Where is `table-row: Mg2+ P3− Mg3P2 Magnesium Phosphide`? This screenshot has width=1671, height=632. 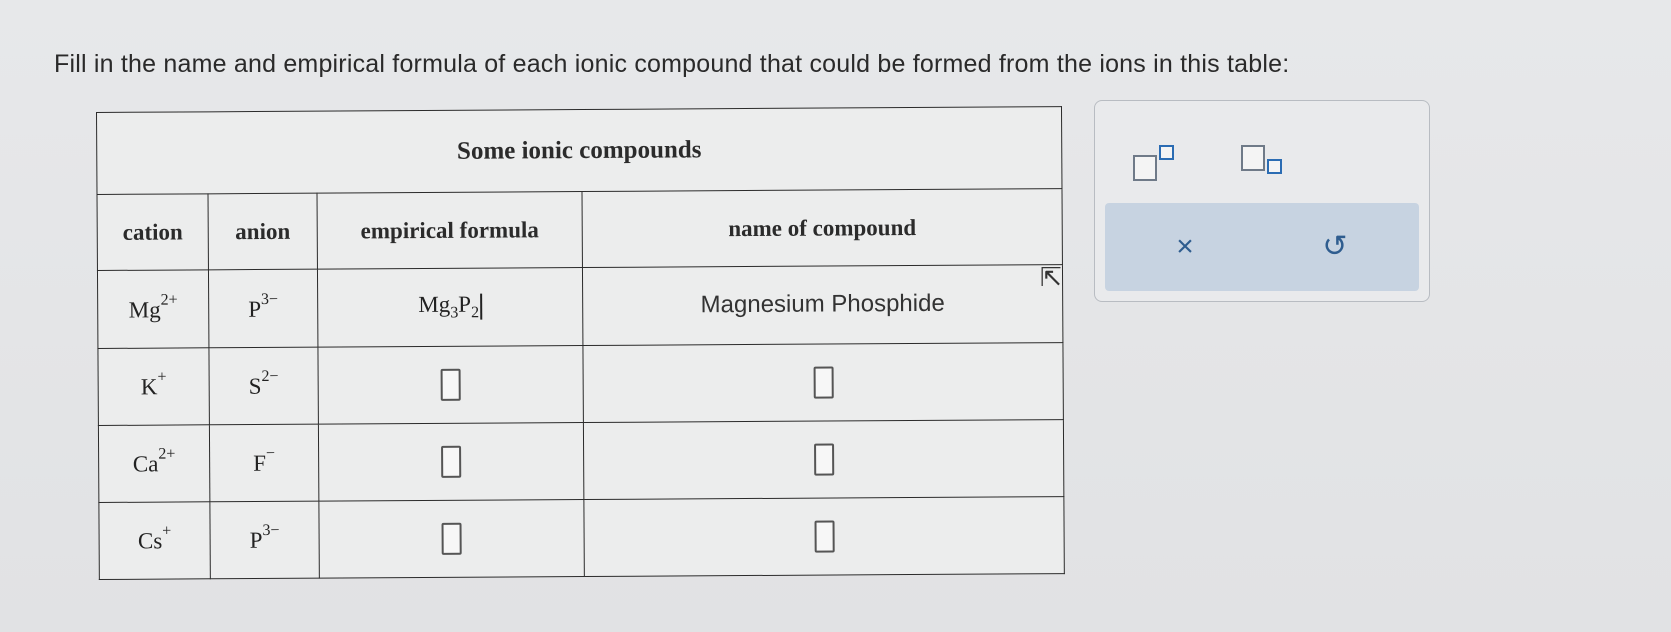
table-row: Mg2+ P3− Mg3P2 Magnesium Phosphide is located at coordinates (580, 306).